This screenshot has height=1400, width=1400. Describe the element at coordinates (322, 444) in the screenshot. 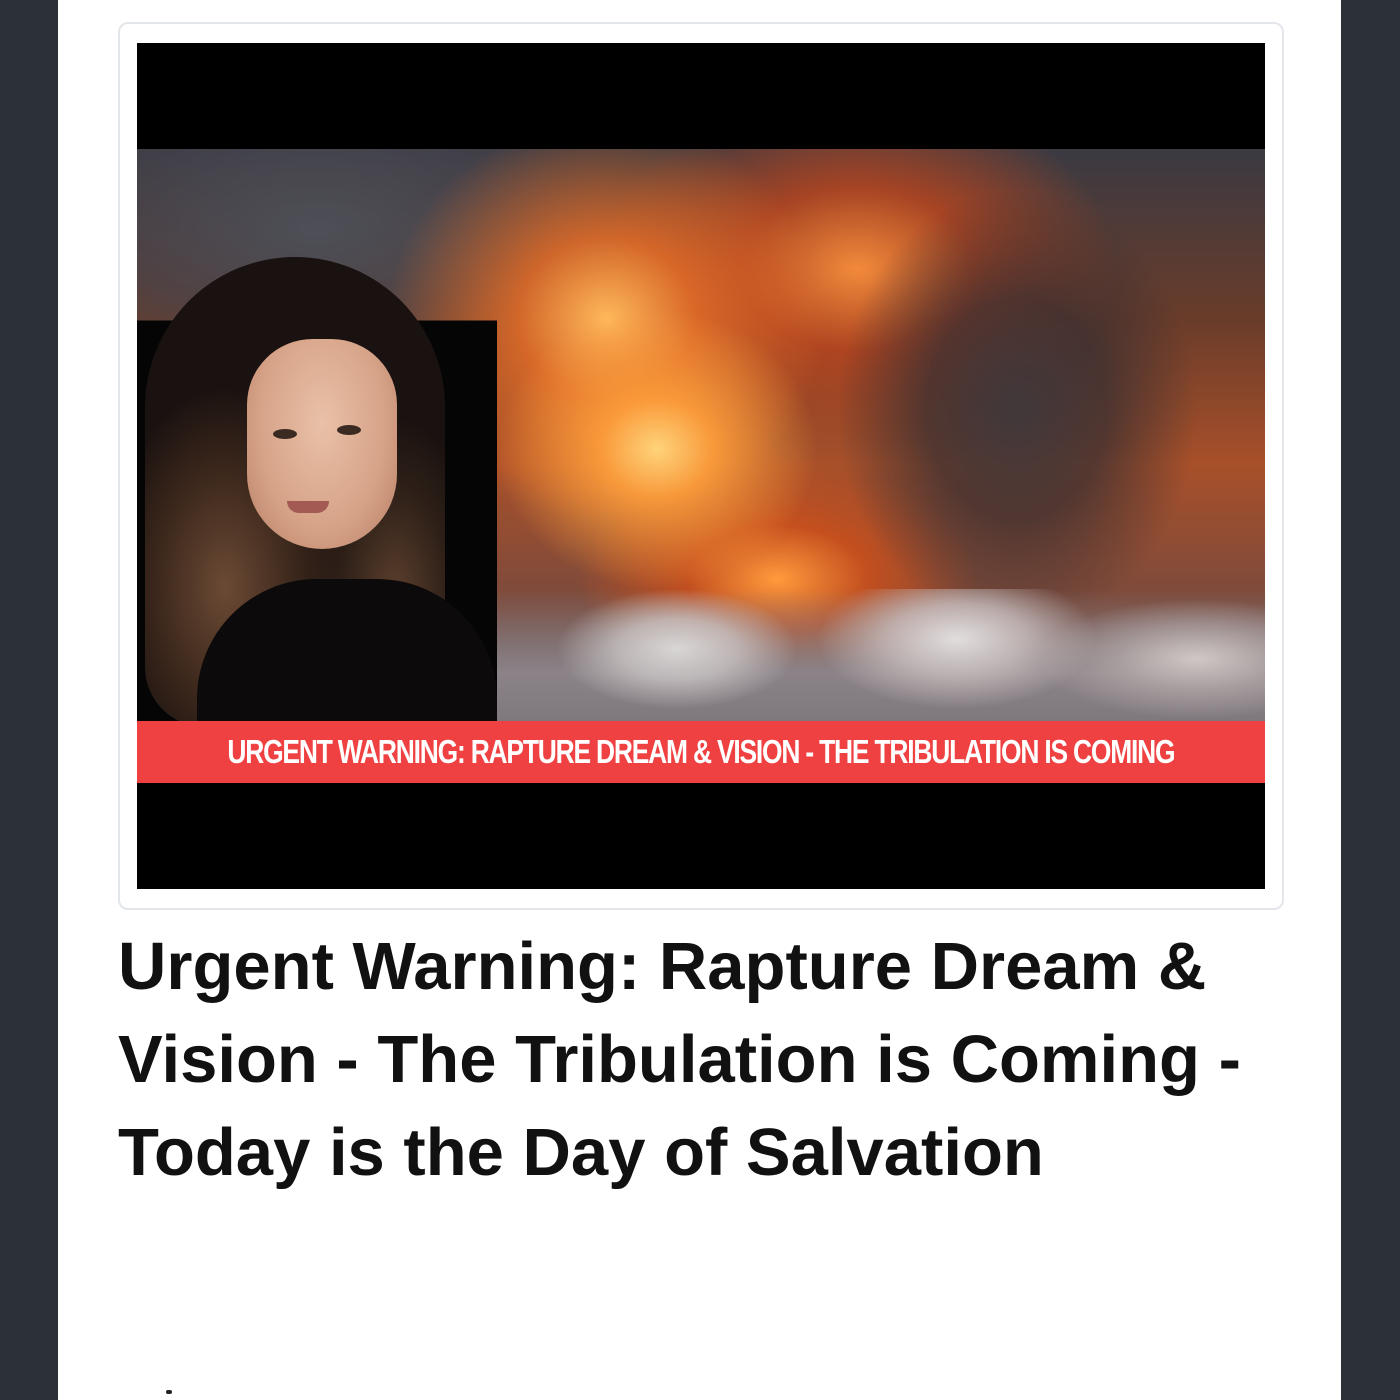

I see `presenter-face` at that location.